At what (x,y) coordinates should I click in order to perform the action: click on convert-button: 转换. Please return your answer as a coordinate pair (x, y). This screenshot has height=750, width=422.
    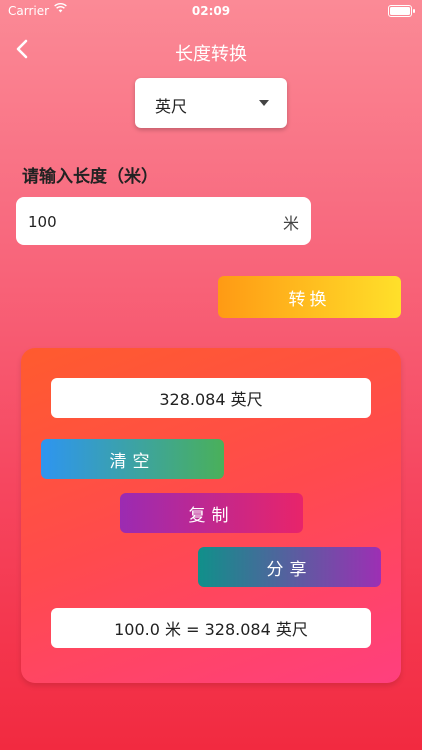
    Looking at the image, I should click on (309, 297).